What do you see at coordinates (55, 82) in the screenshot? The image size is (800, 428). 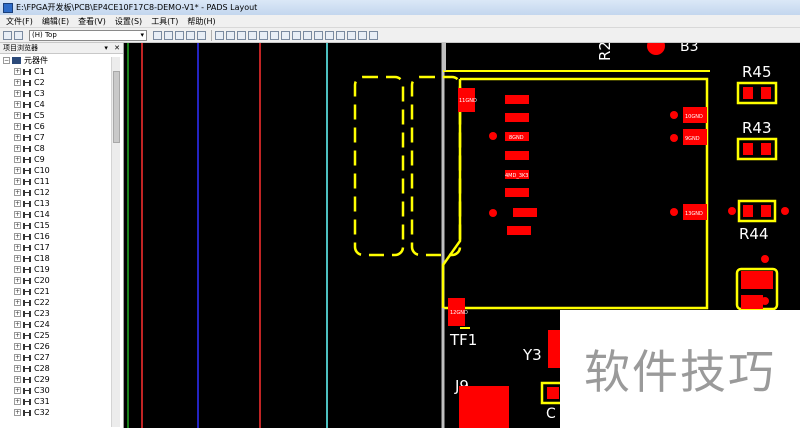 I see `tree-item: + C2` at bounding box center [55, 82].